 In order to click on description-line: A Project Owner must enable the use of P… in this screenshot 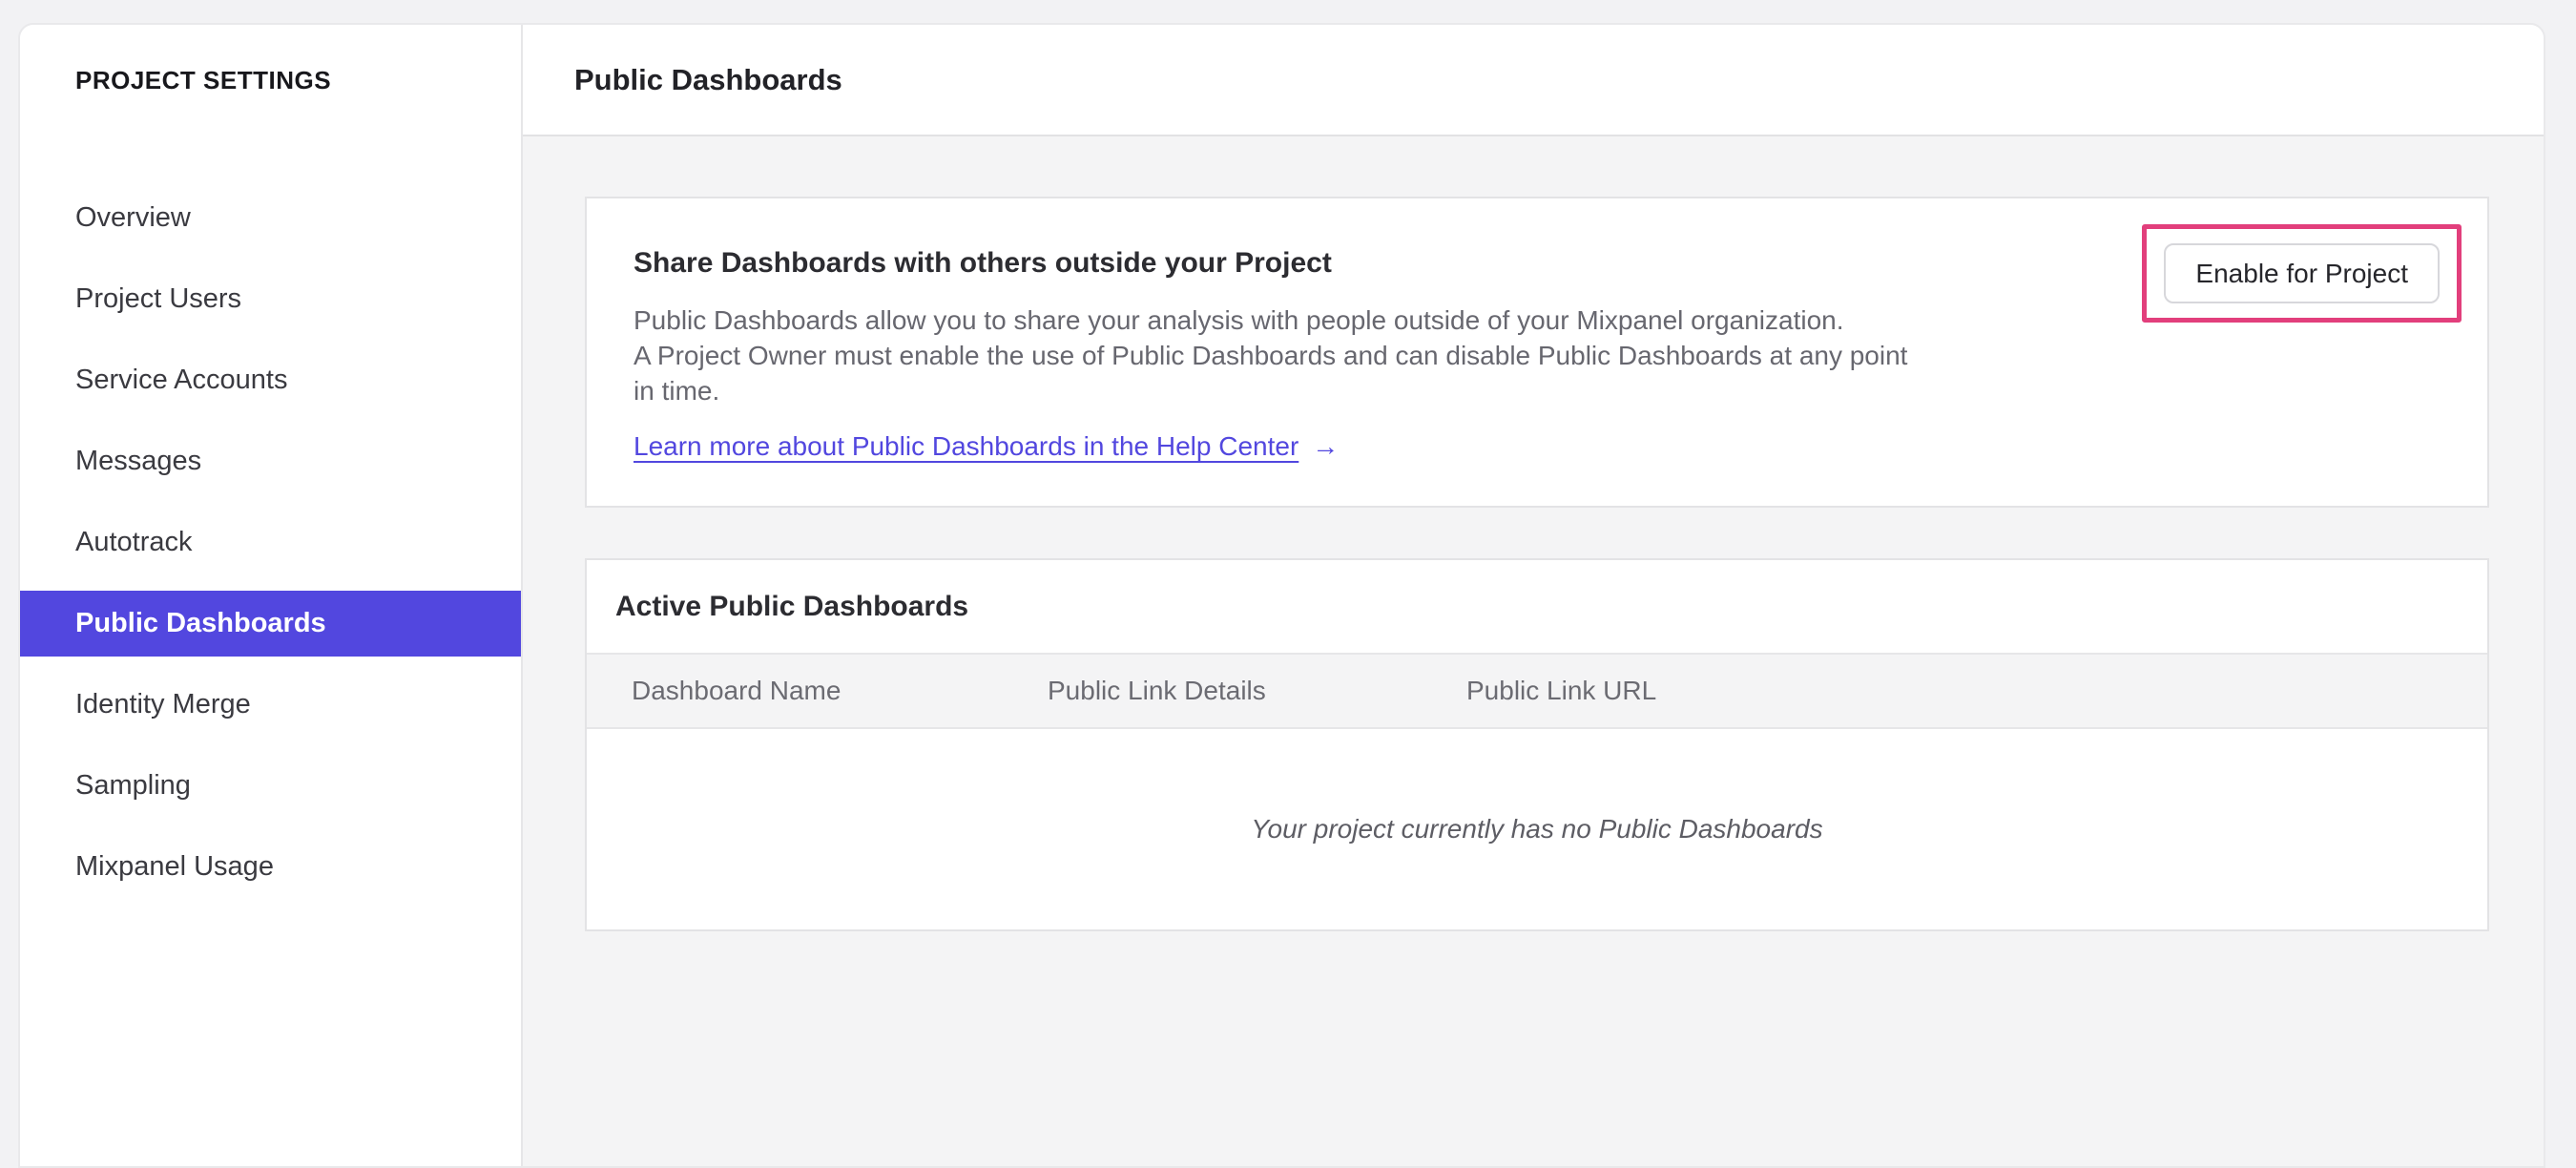, I will do `click(1271, 355)`.